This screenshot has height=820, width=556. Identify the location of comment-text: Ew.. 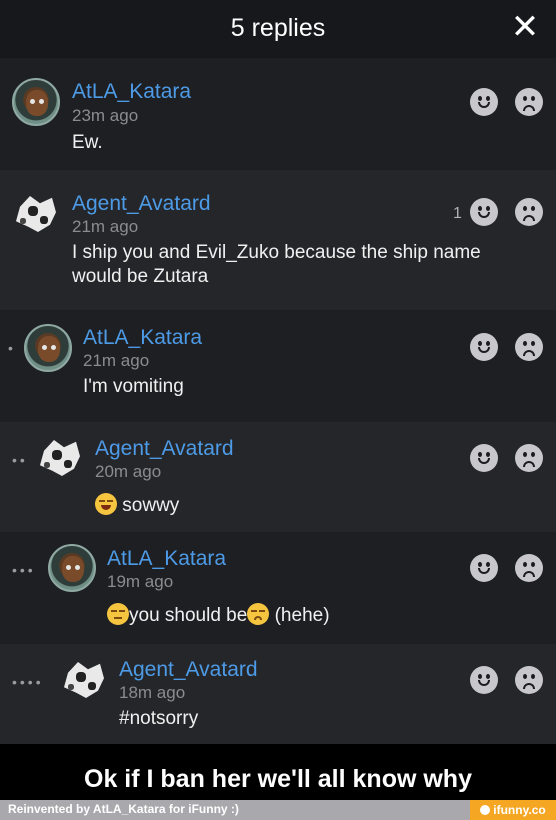
(87, 142).